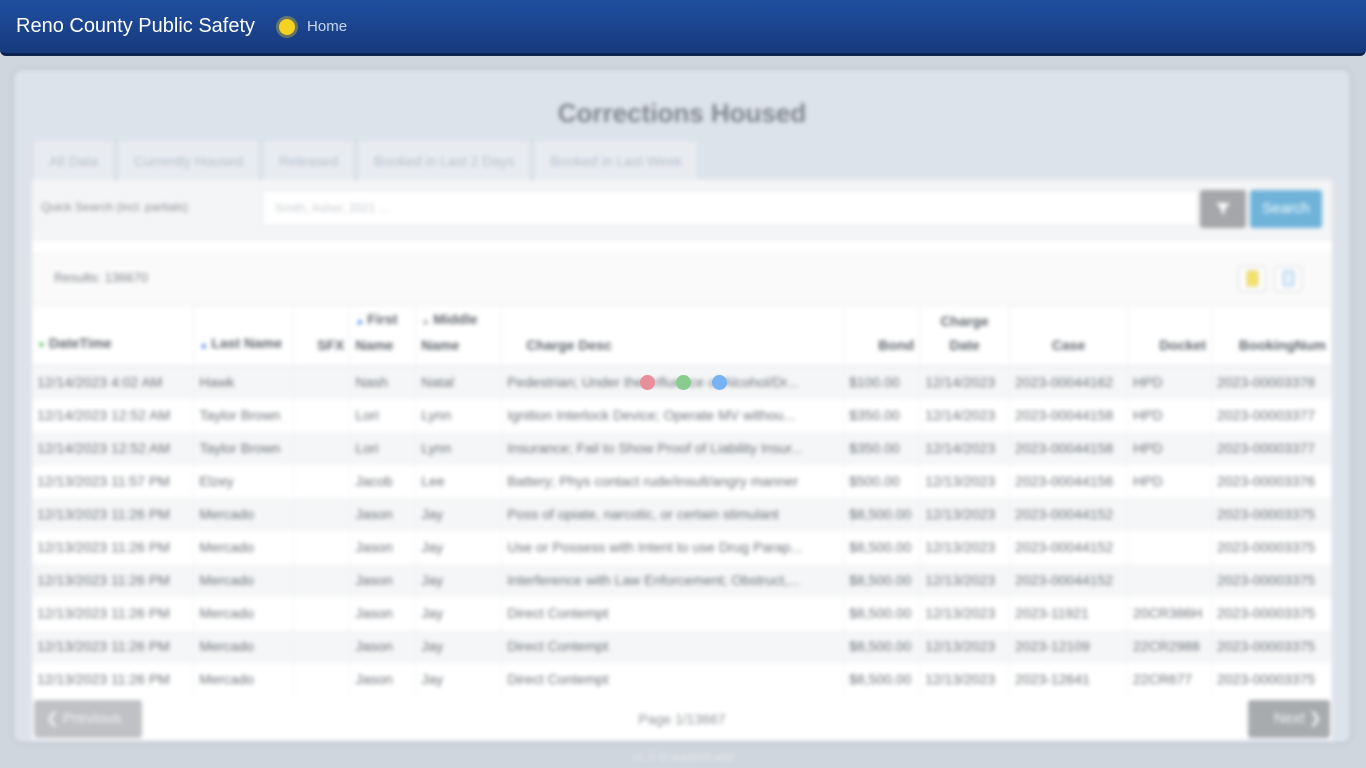 Image resolution: width=1366 pixels, height=768 pixels. Describe the element at coordinates (1068, 415) in the screenshot. I see `cell-case: 2023-00044158` at that location.